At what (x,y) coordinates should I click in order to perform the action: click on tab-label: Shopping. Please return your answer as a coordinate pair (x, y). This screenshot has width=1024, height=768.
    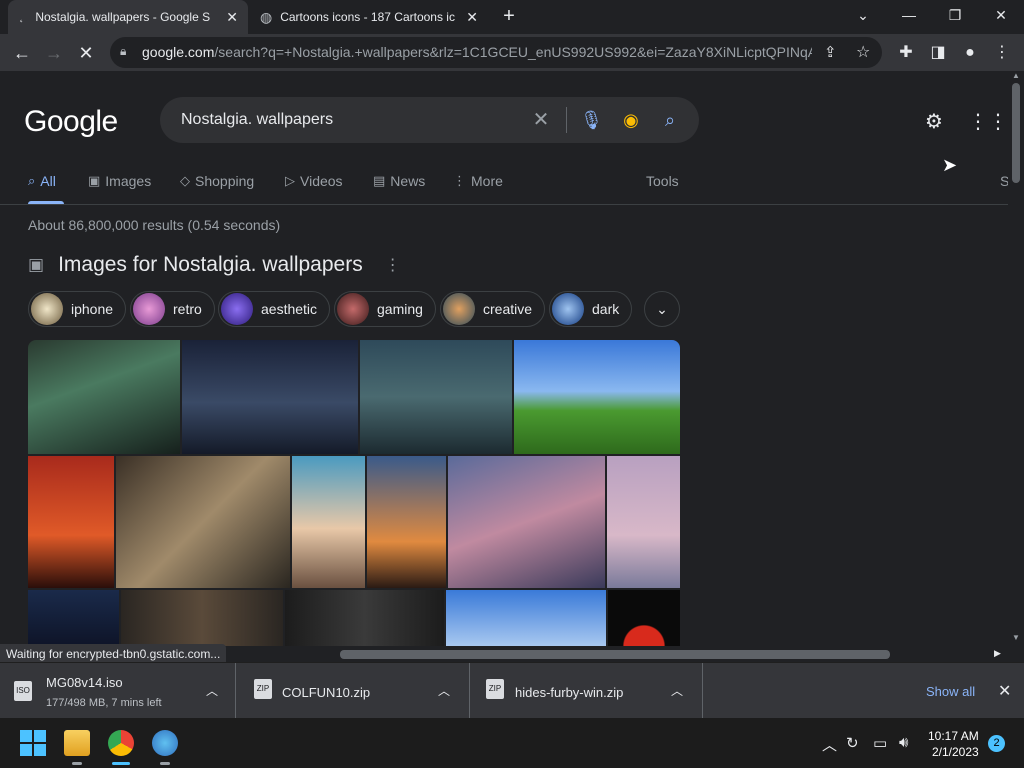
    Looking at the image, I should click on (225, 181).